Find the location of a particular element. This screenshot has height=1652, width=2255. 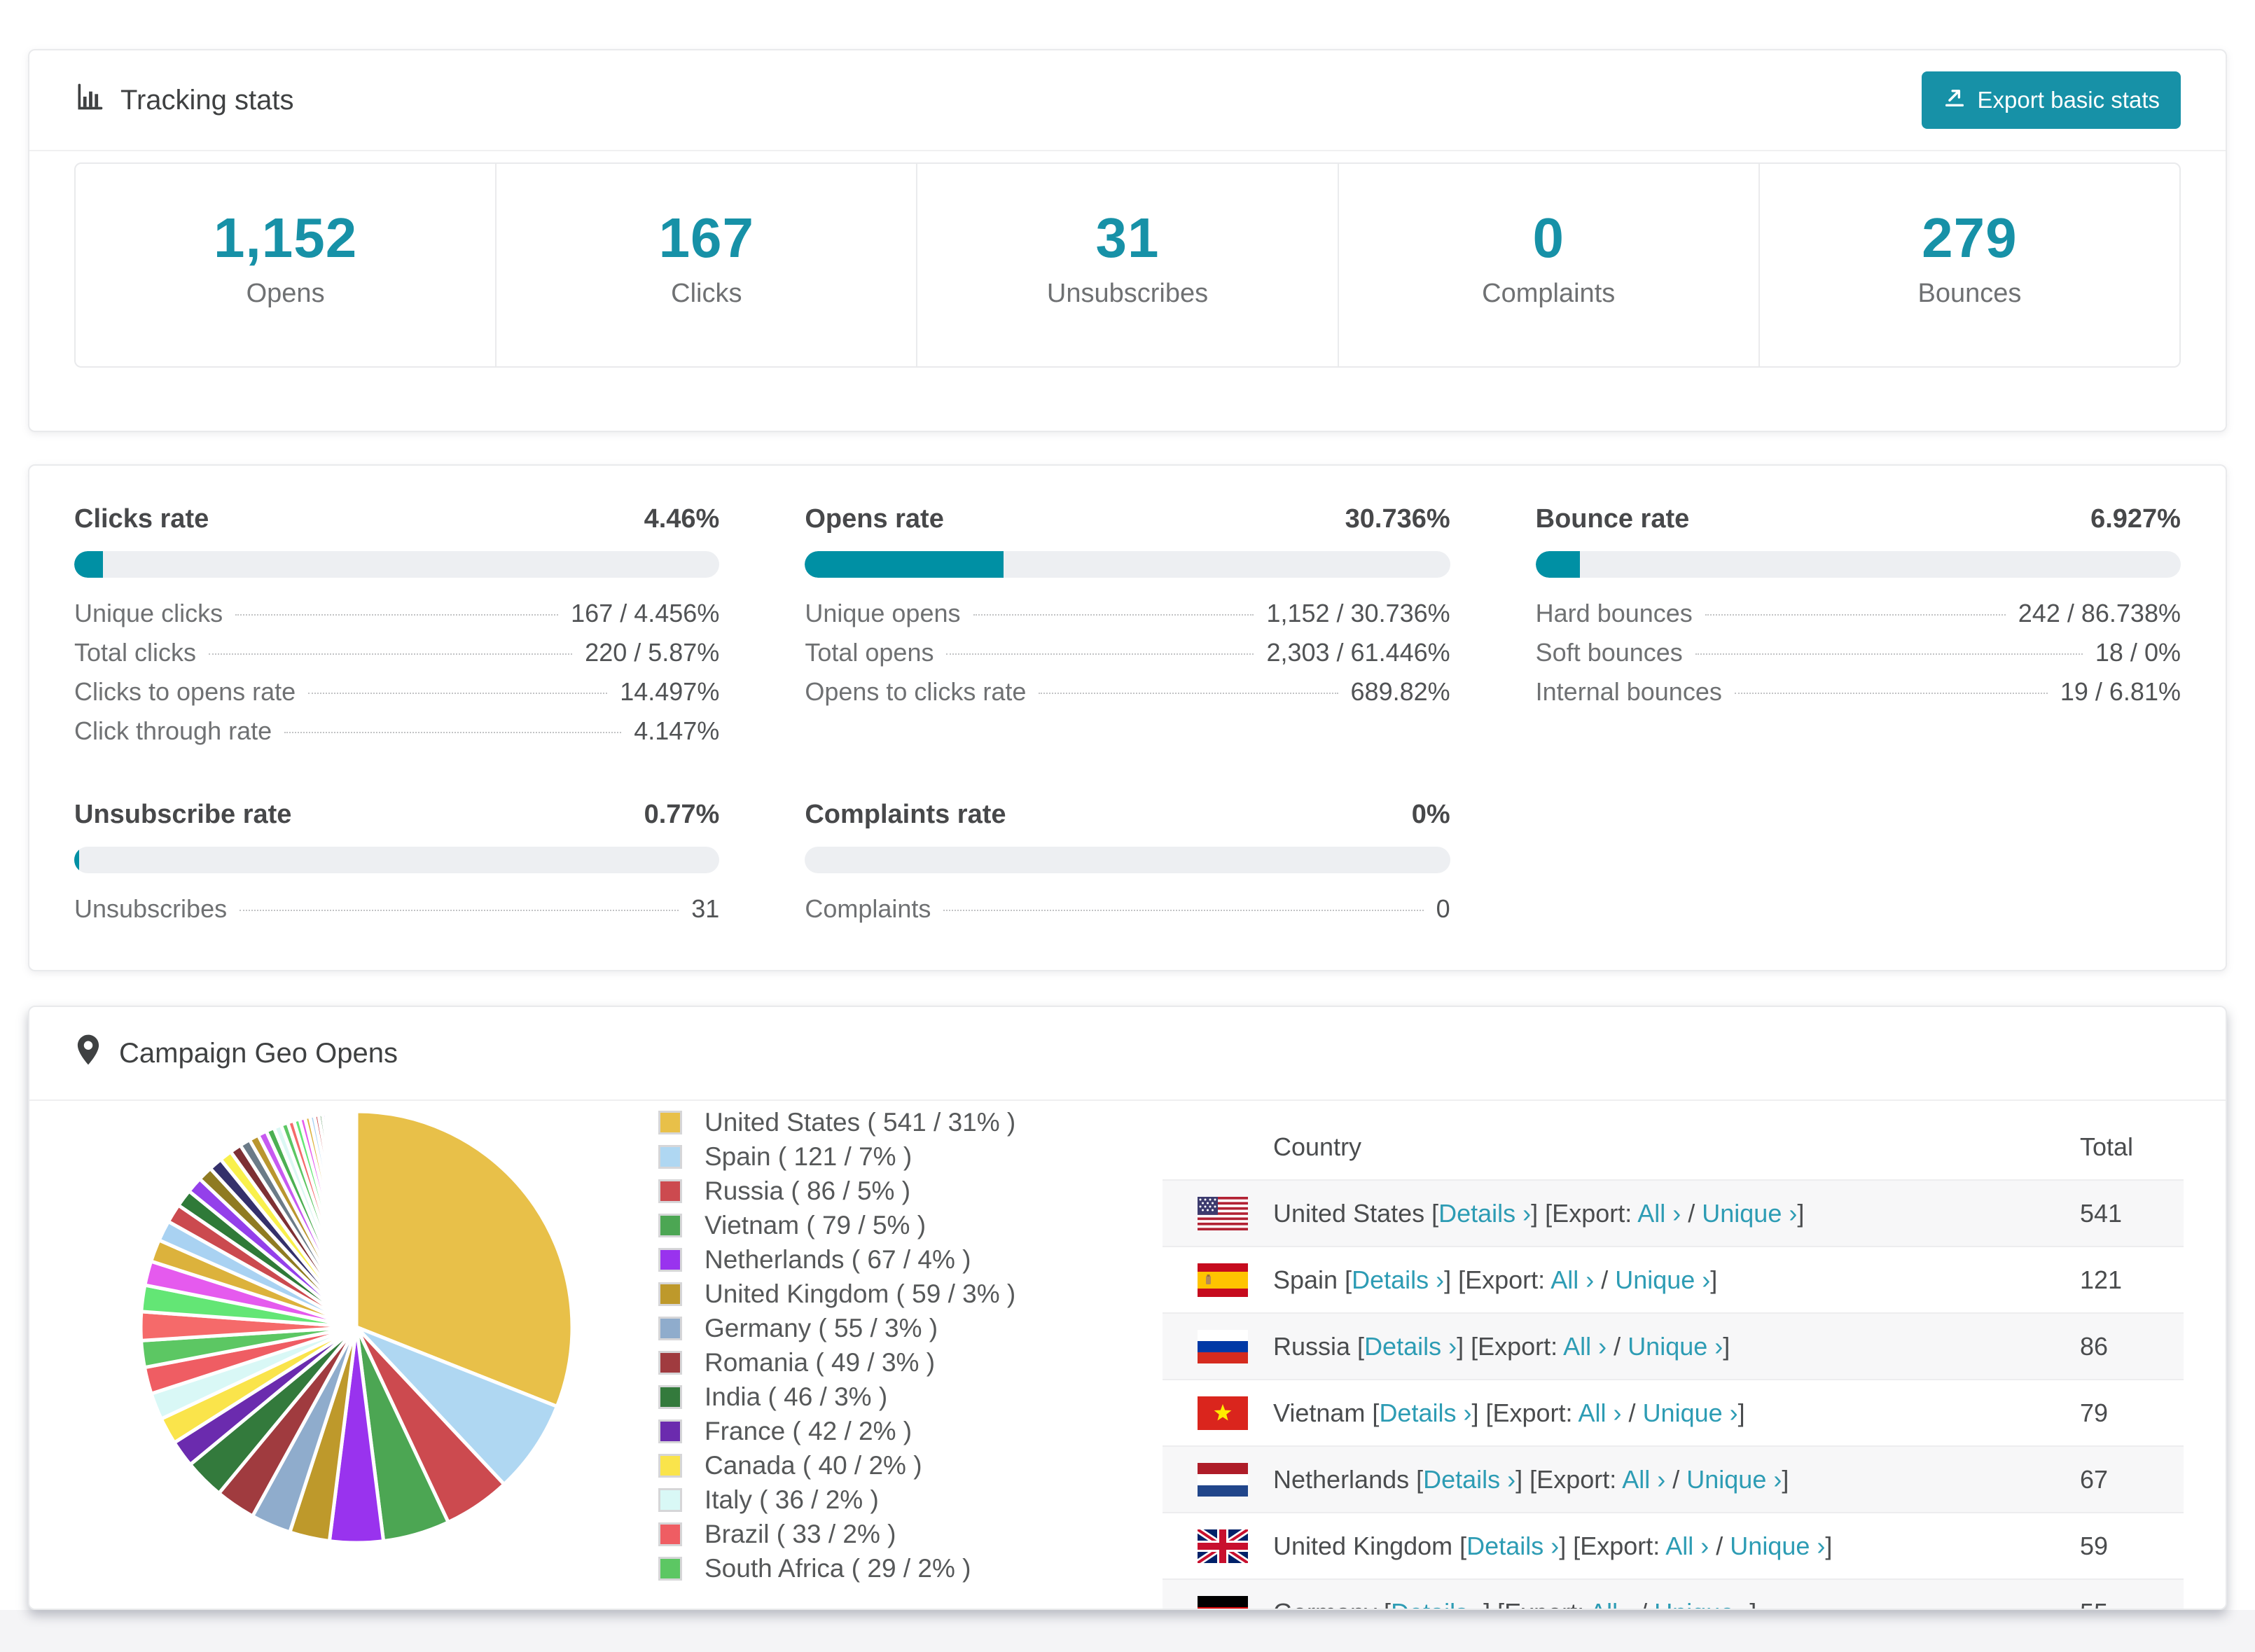

metric-value: 19 / 6.81% is located at coordinates (2120, 691).